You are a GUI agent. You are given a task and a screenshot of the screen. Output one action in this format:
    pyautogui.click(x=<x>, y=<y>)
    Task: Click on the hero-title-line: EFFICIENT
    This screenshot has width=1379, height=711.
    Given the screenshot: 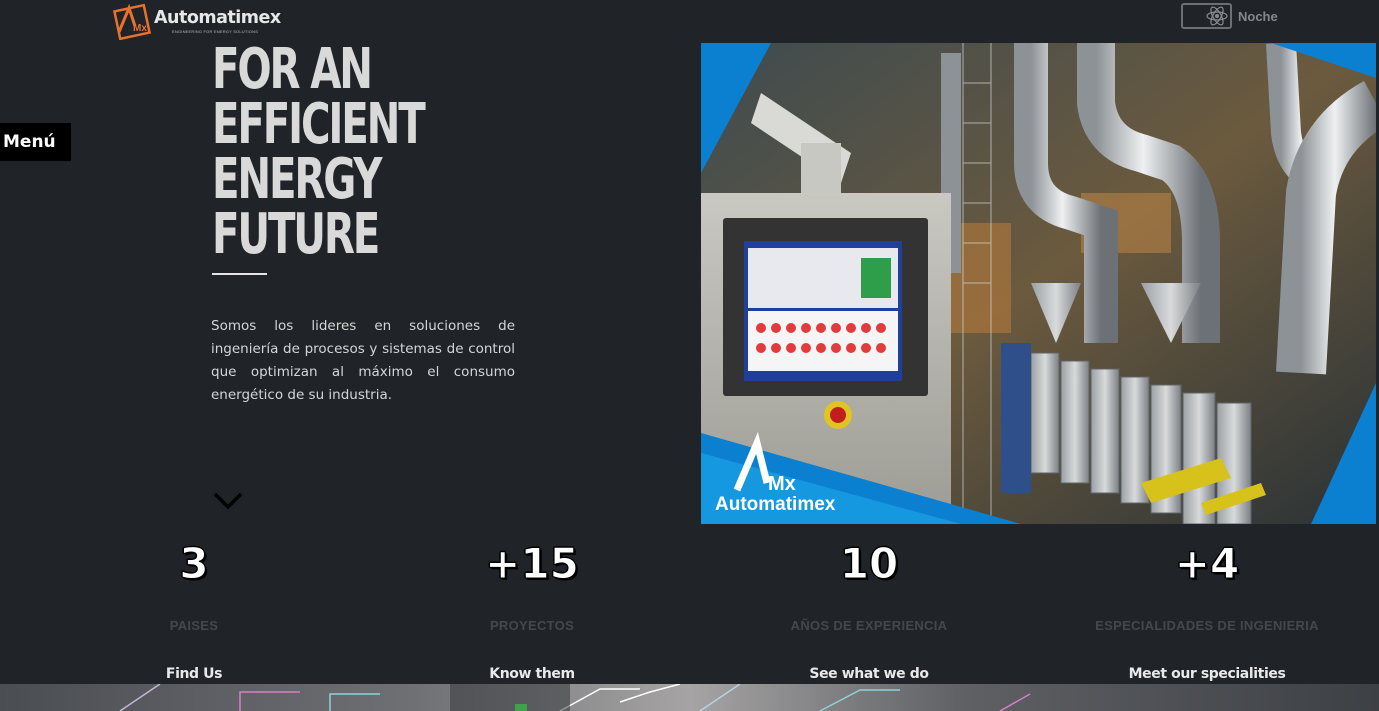 What is the action you would take?
    pyautogui.click(x=319, y=124)
    